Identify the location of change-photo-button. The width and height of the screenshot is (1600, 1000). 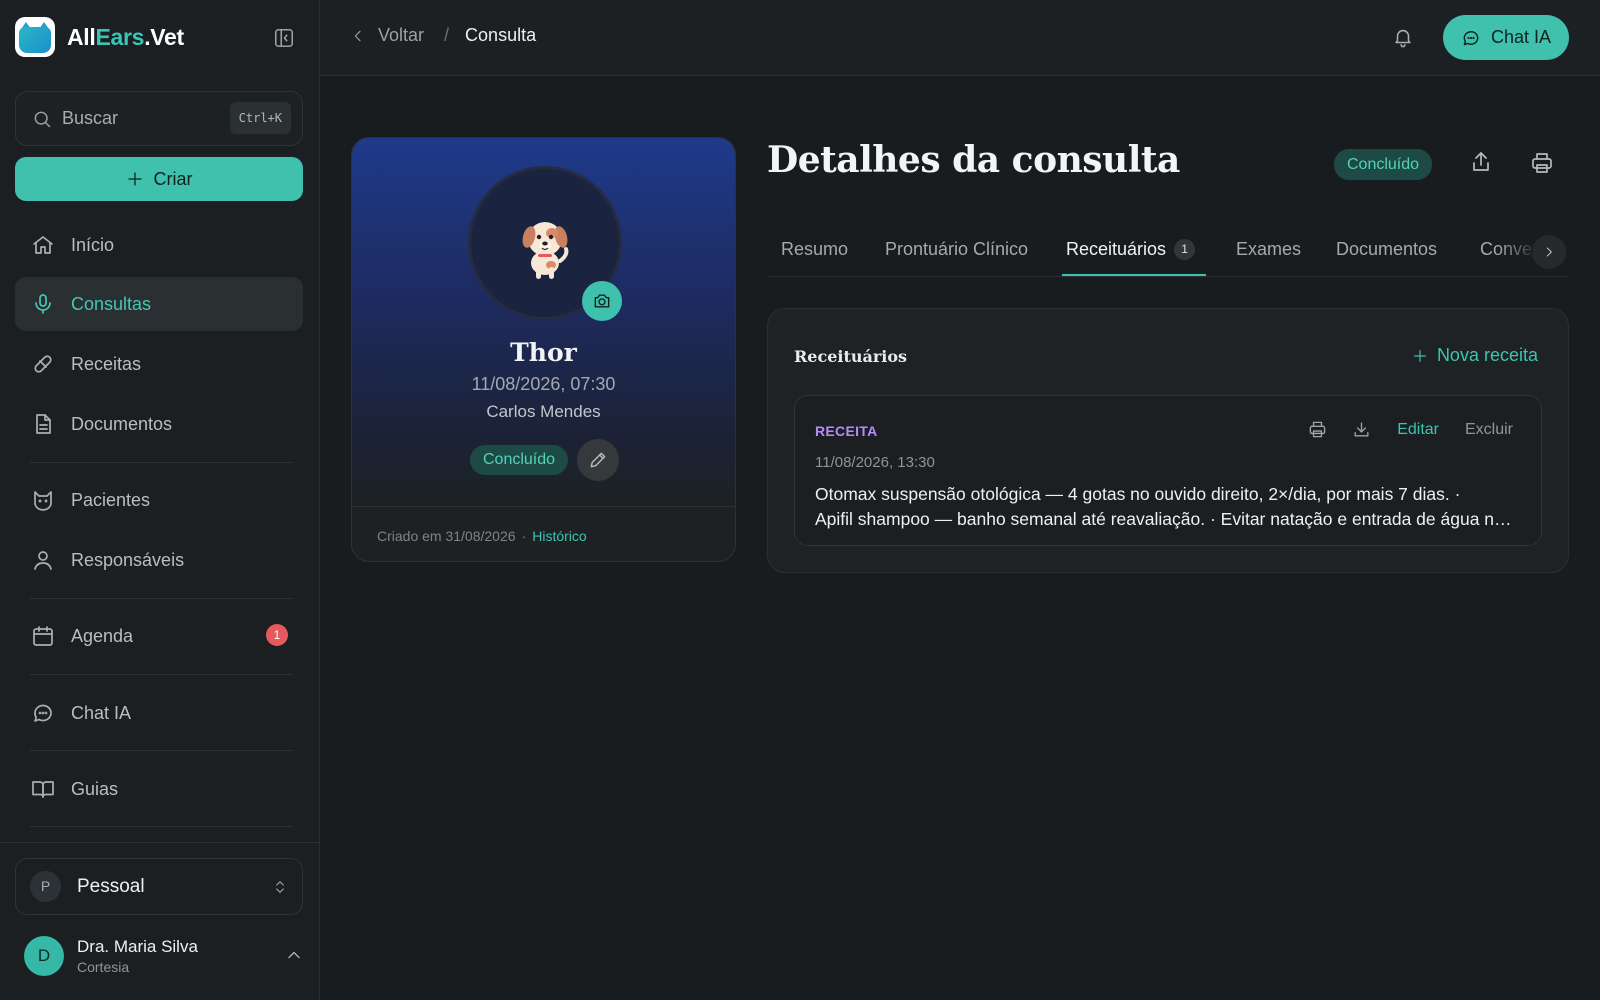
(602, 301).